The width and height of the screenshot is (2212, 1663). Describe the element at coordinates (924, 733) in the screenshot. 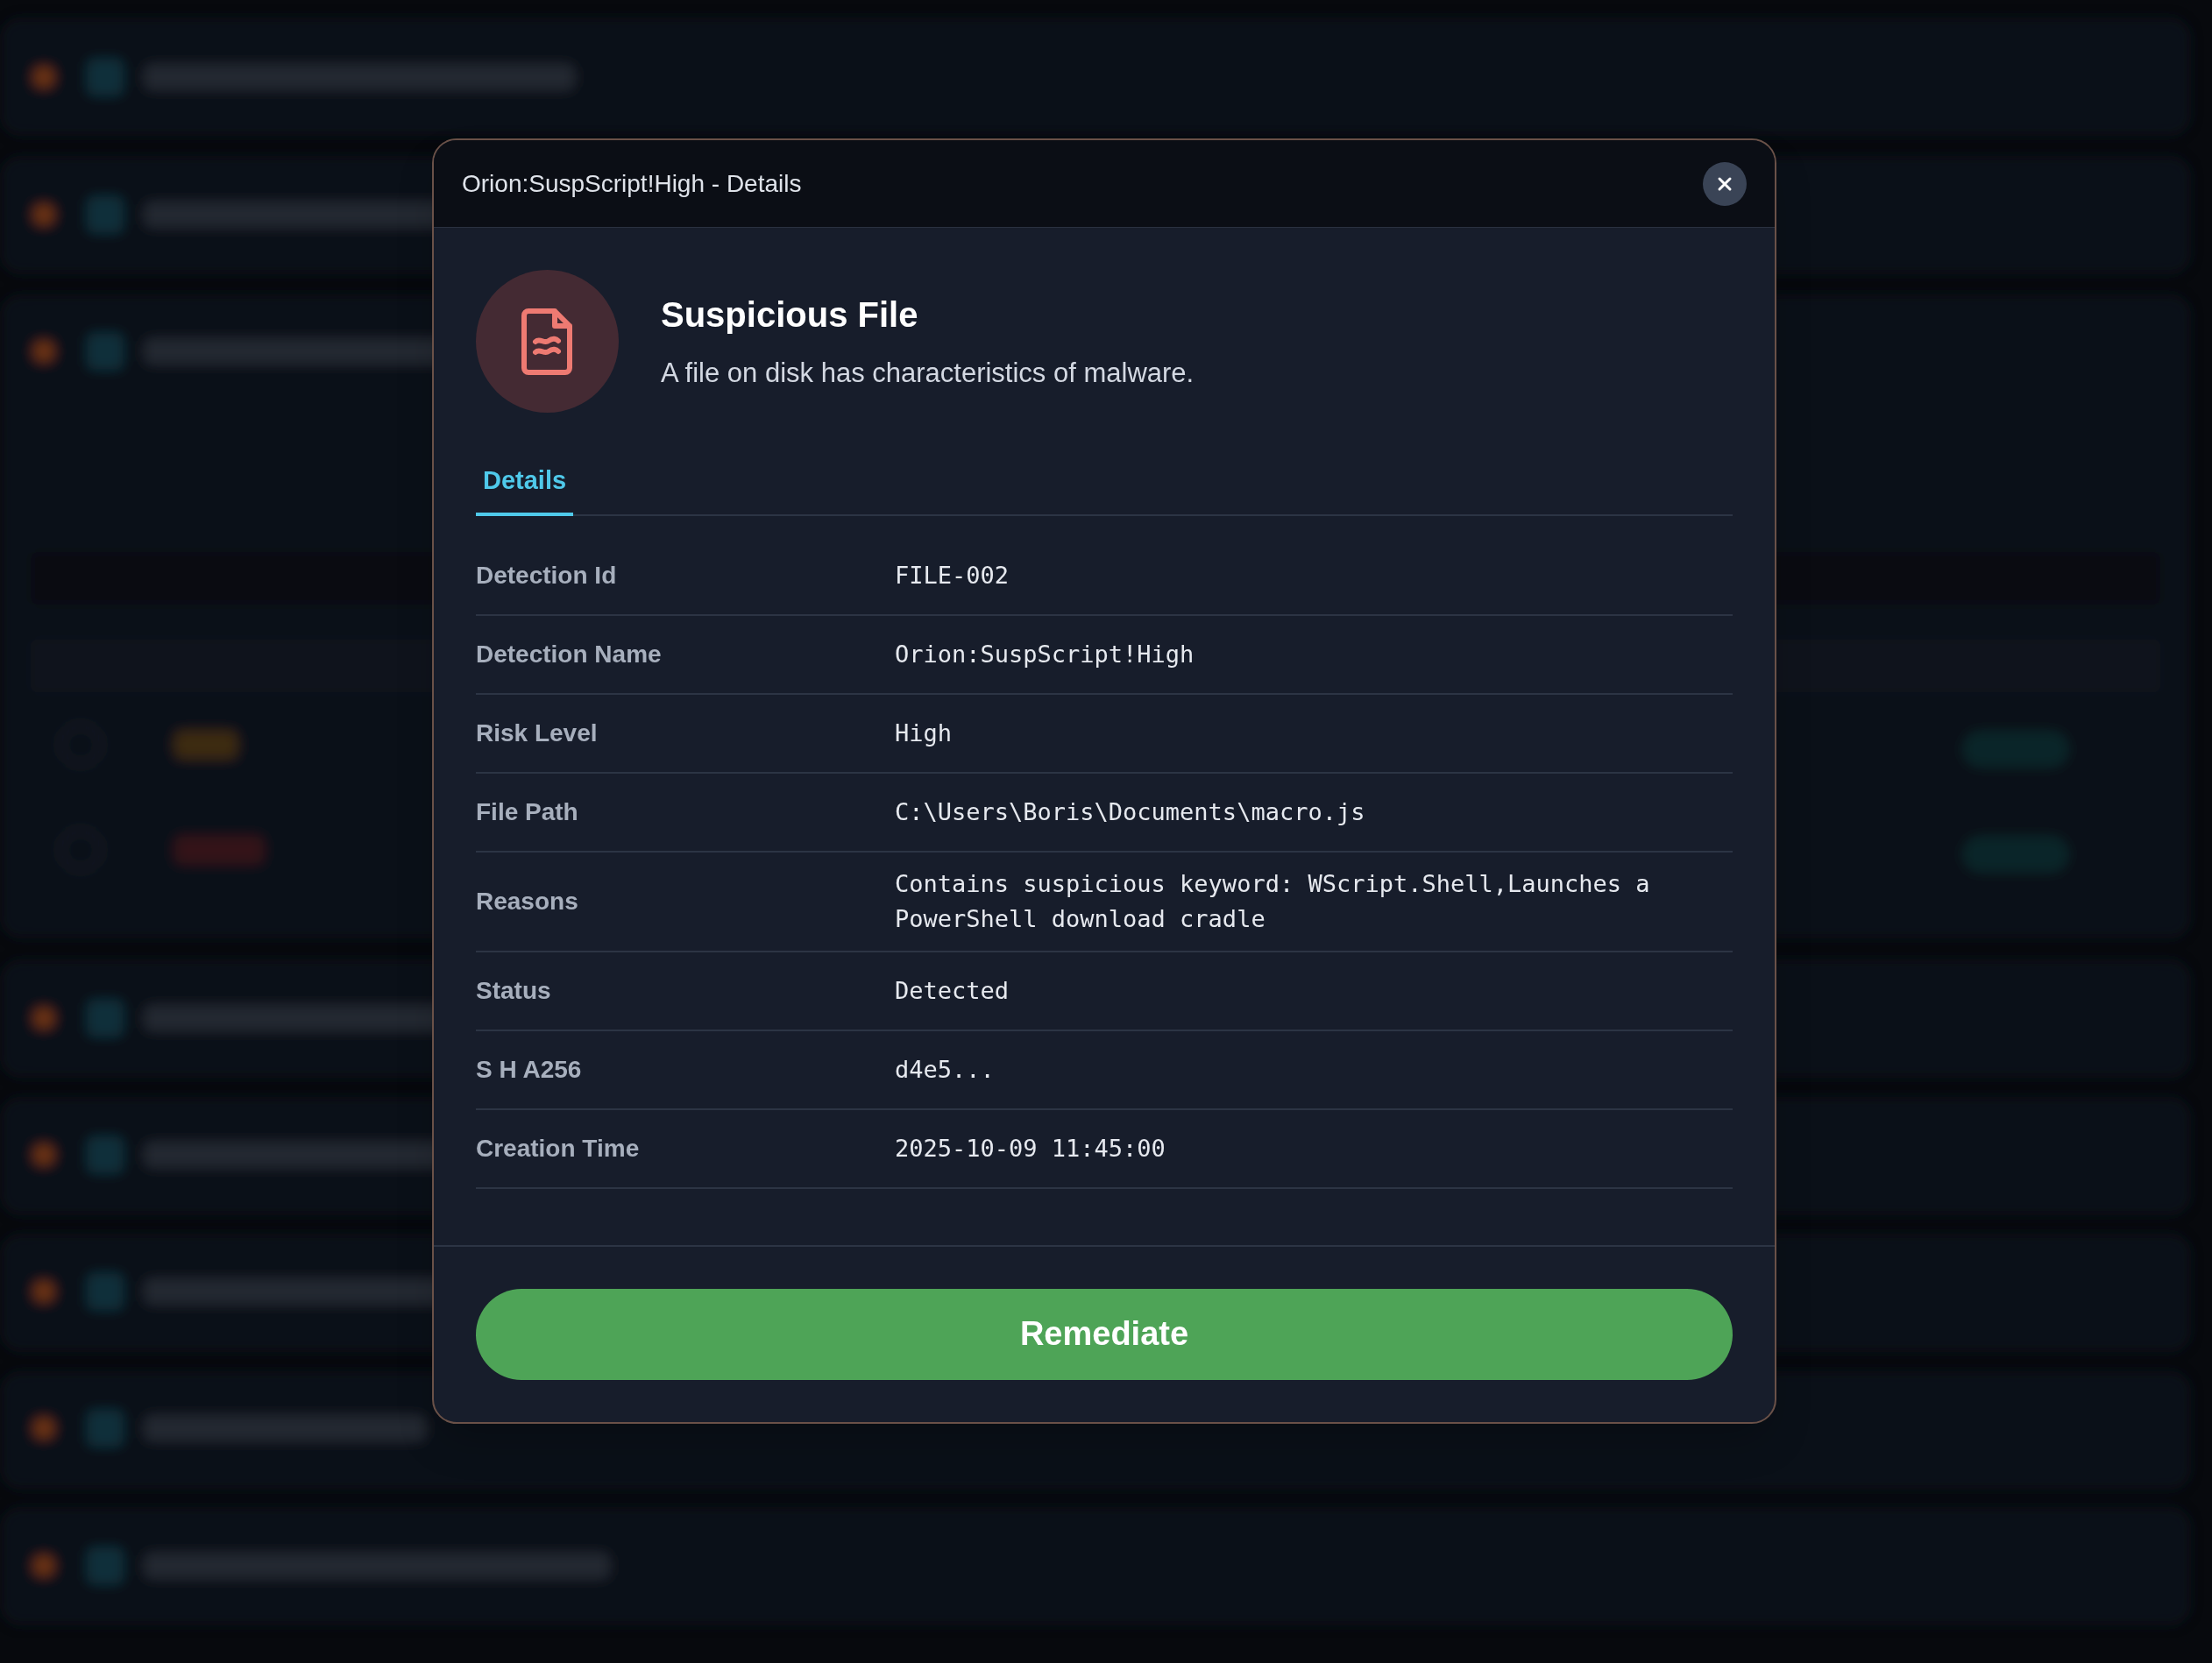

I see `field-value: High` at that location.